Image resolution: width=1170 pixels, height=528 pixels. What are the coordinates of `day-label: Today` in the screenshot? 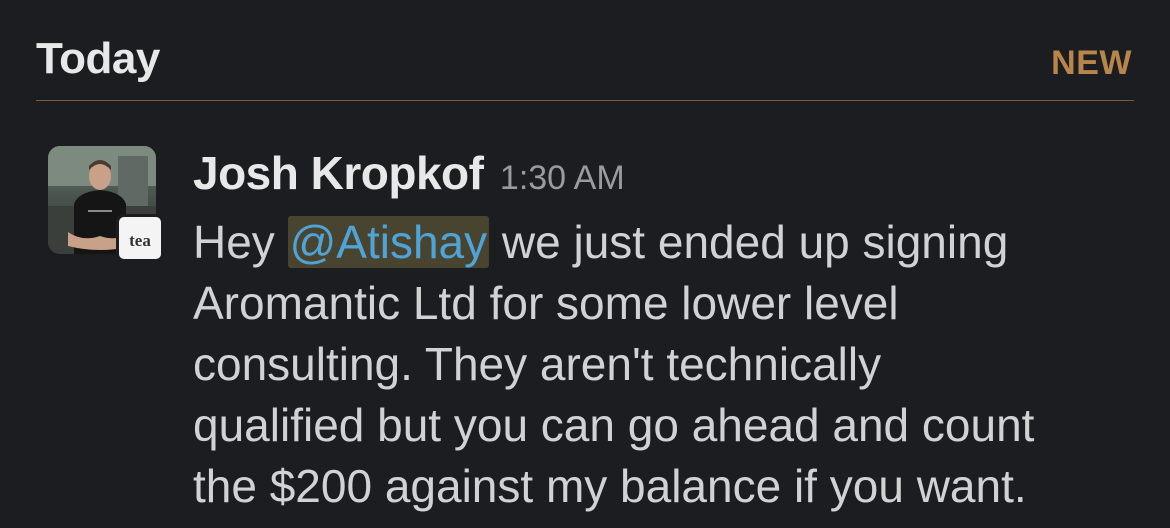 It's located at (98, 58).